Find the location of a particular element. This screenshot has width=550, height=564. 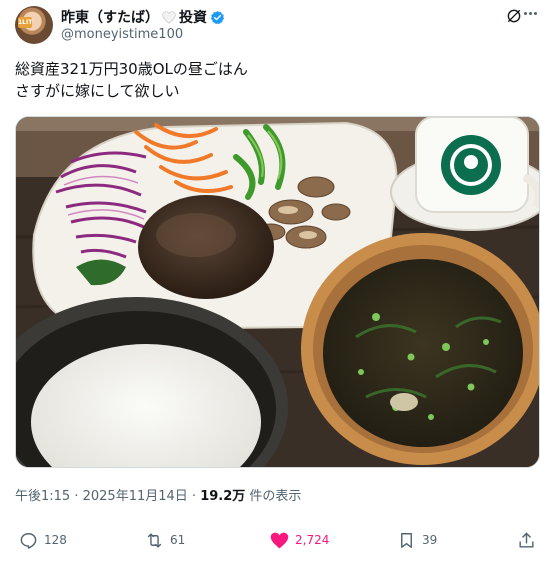

share-button is located at coordinates (526, 540).